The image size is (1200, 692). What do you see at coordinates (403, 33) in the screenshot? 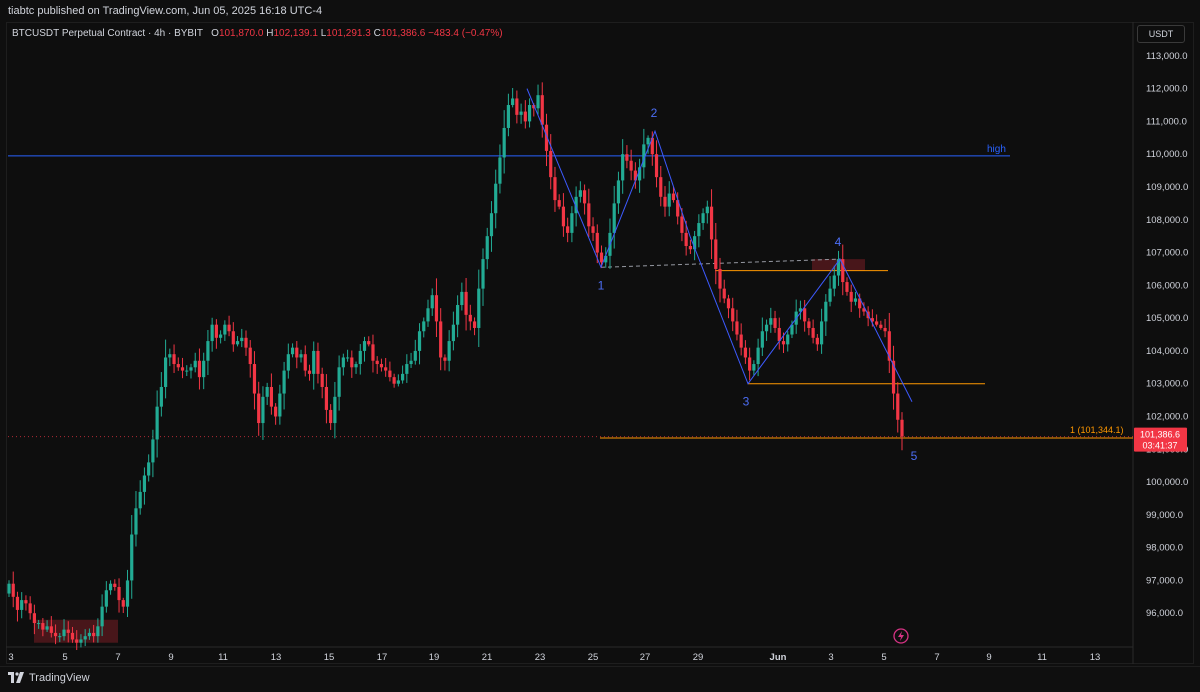
I see `close-value: 101,386.6` at bounding box center [403, 33].